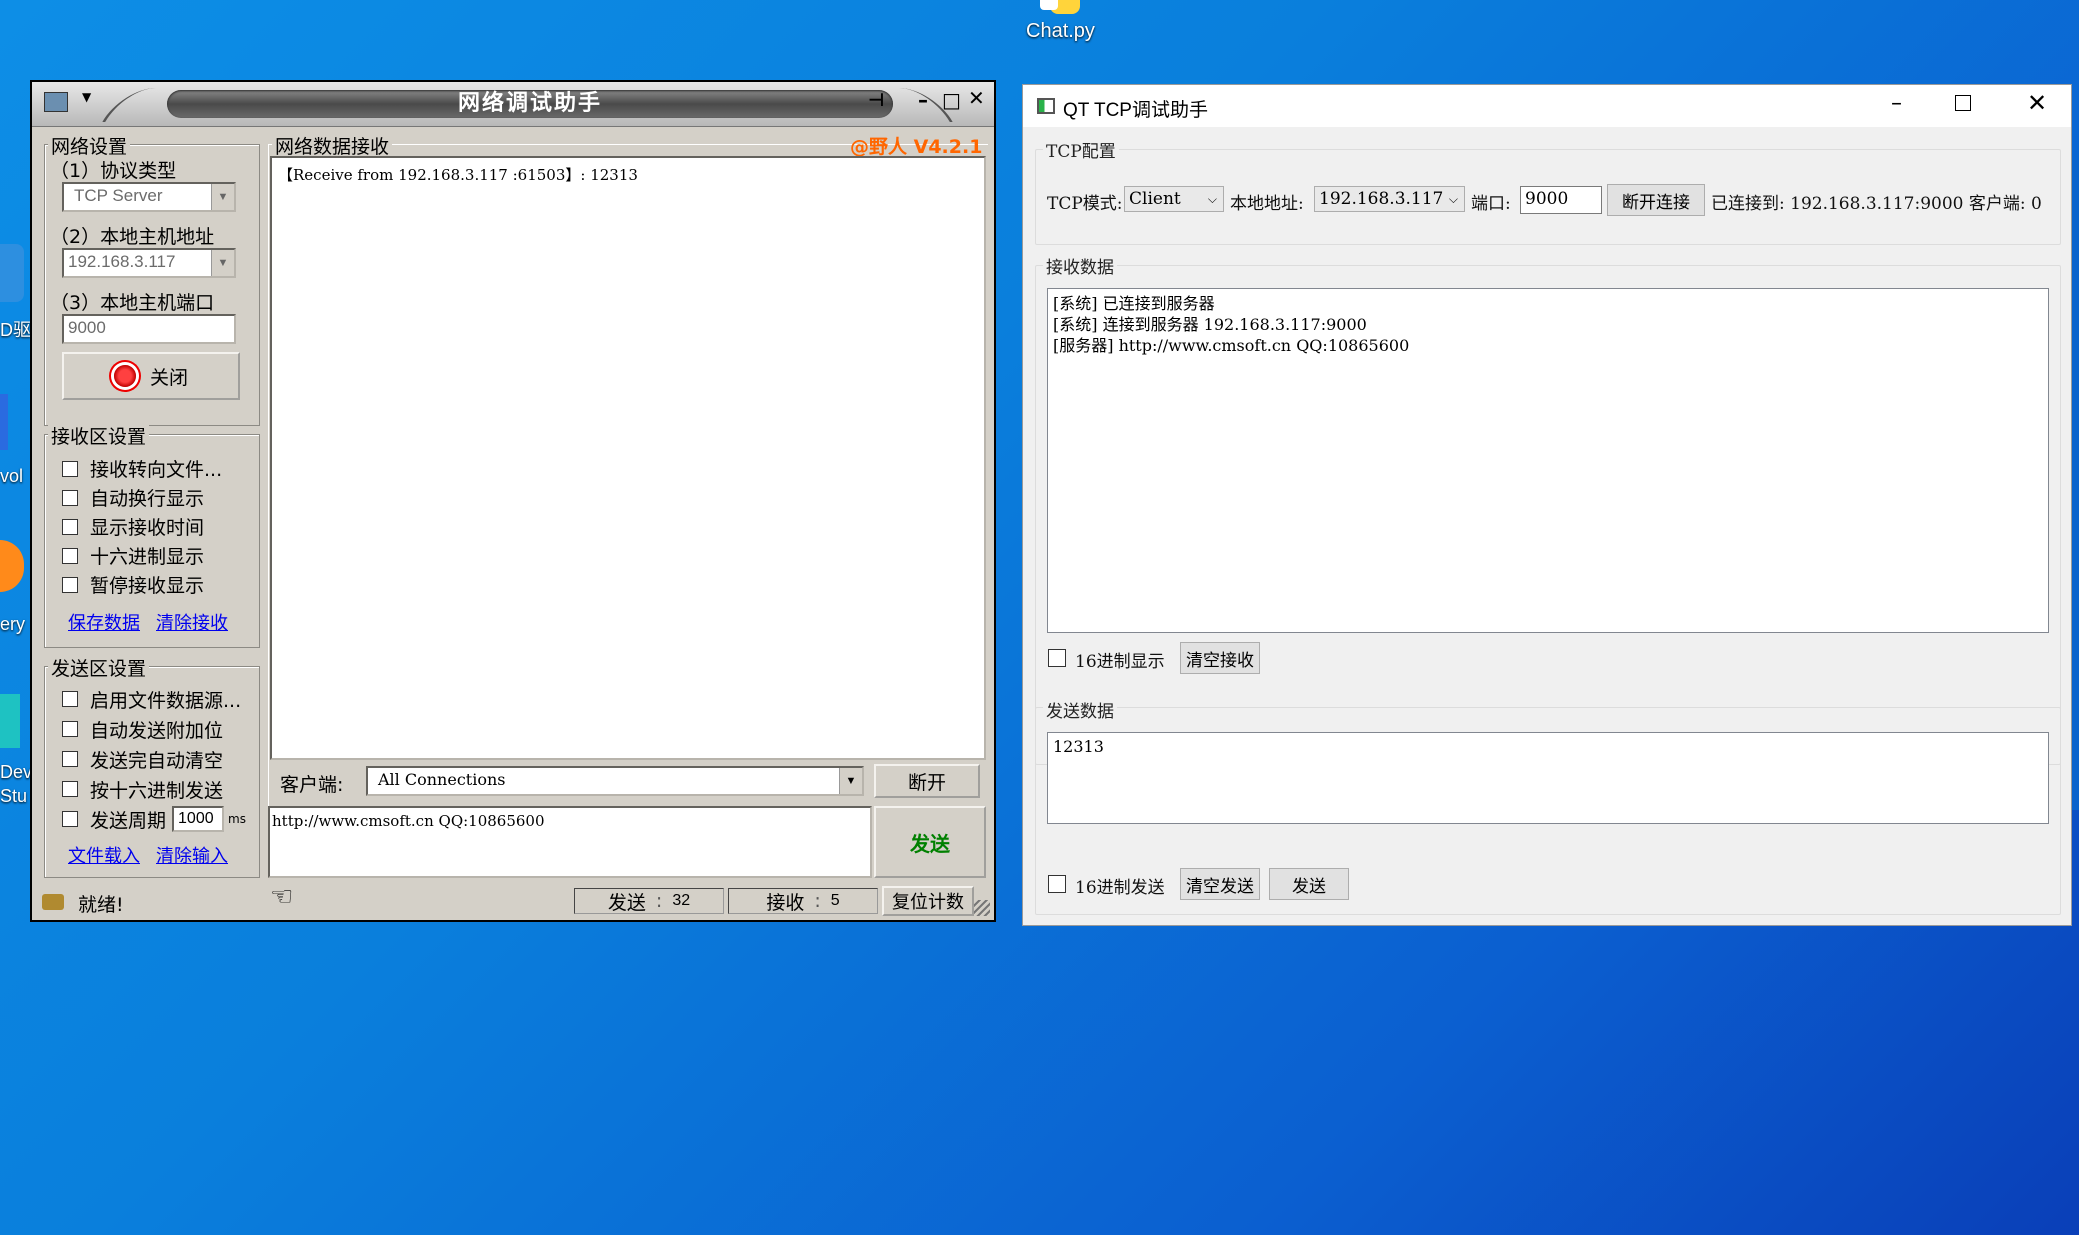  What do you see at coordinates (101, 905) in the screenshot?
I see `status-text: 就绪!` at bounding box center [101, 905].